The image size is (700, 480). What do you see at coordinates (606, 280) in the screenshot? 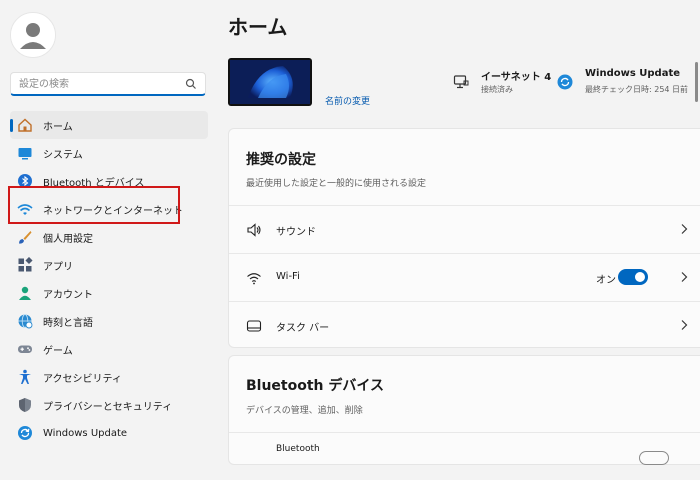
I see `wifi-toggle-label: オン` at bounding box center [606, 280].